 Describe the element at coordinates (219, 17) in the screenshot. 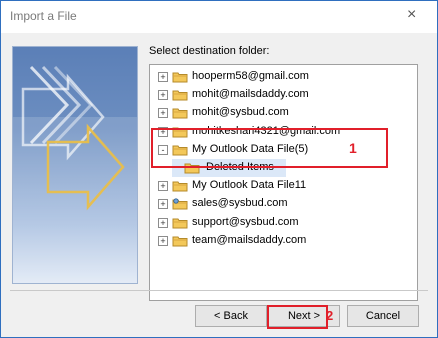

I see `title-bar: Import a File ×` at that location.